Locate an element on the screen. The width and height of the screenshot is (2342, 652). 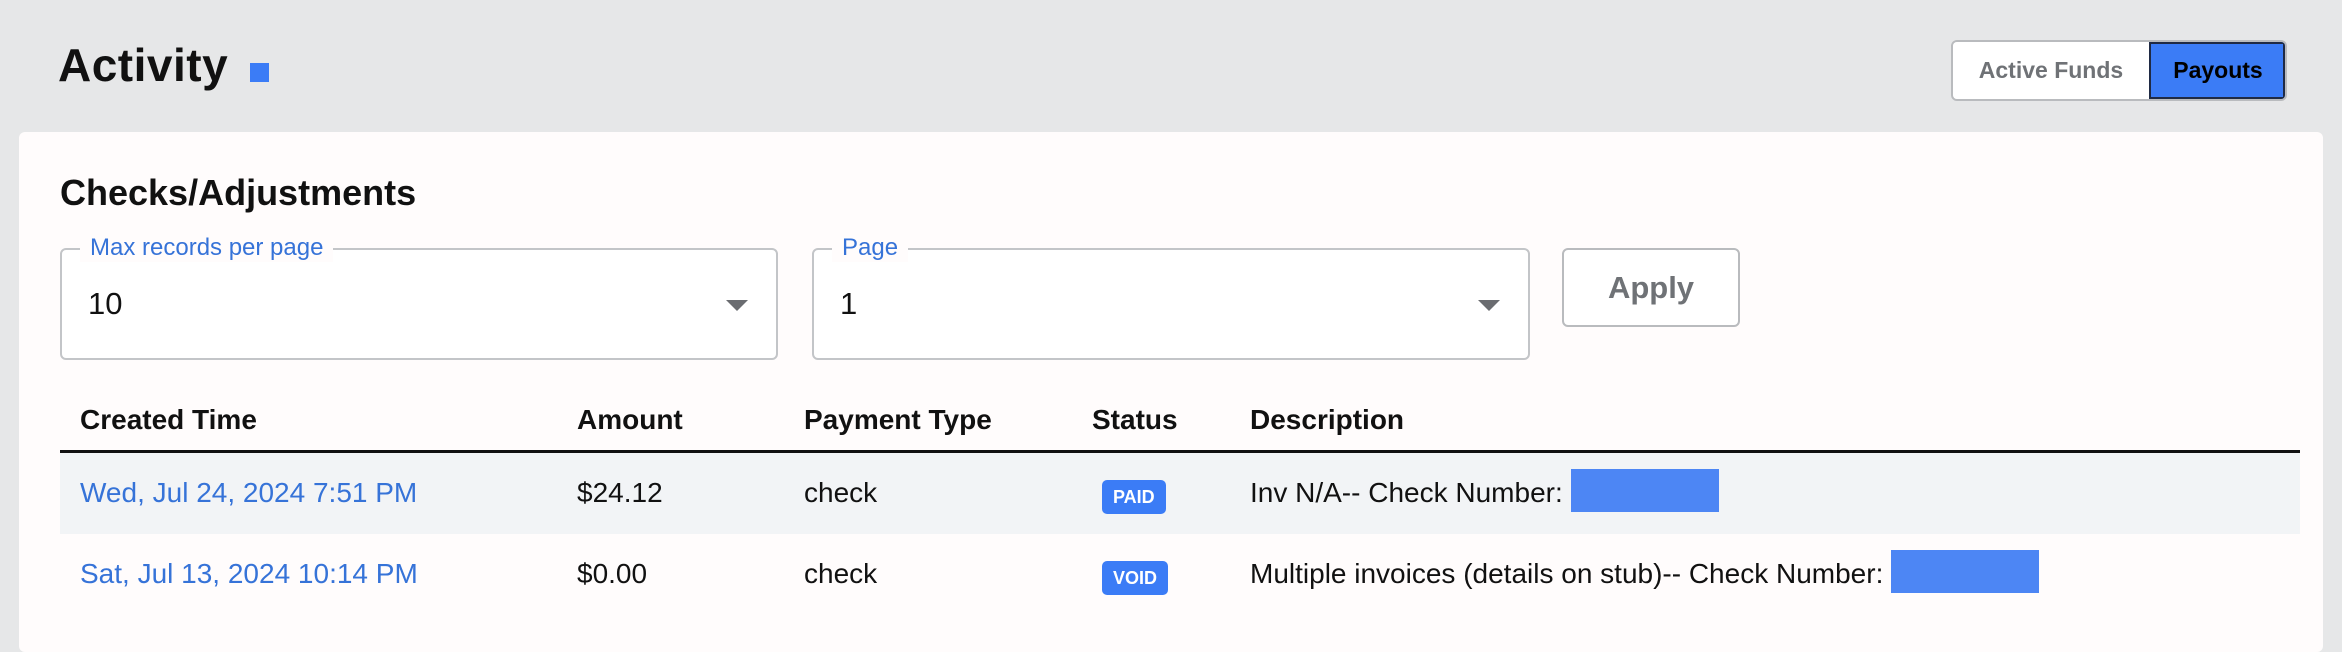
amount-cell: $24.12 is located at coordinates (620, 492).